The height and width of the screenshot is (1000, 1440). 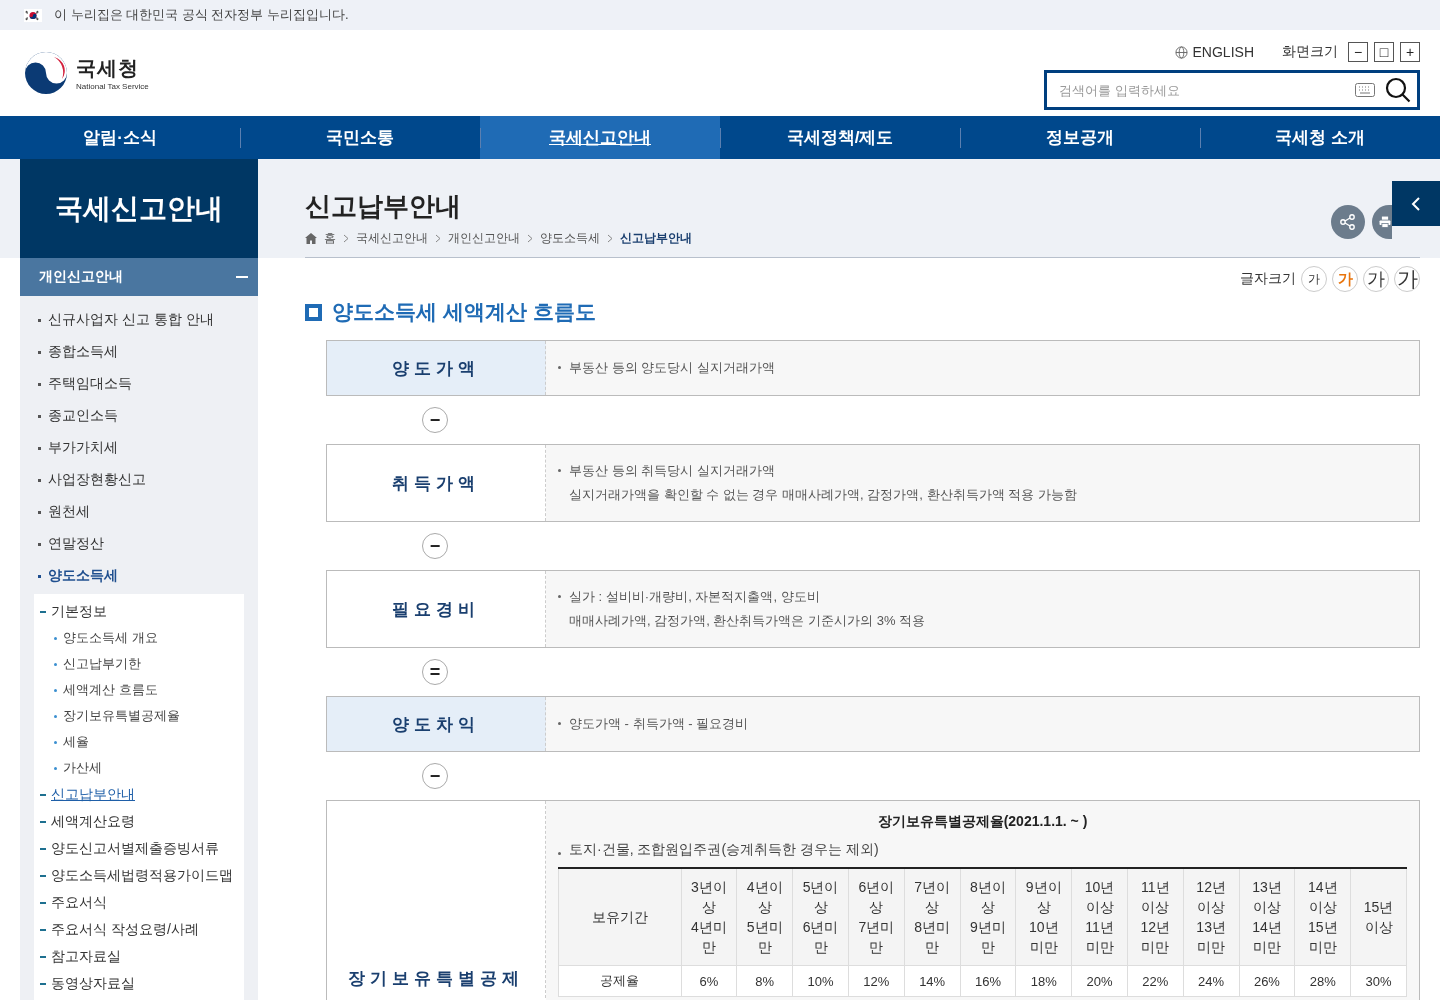 What do you see at coordinates (125, 929) in the screenshot?
I see `sidebar-subitem: 주요서식 작성요령/사례` at bounding box center [125, 929].